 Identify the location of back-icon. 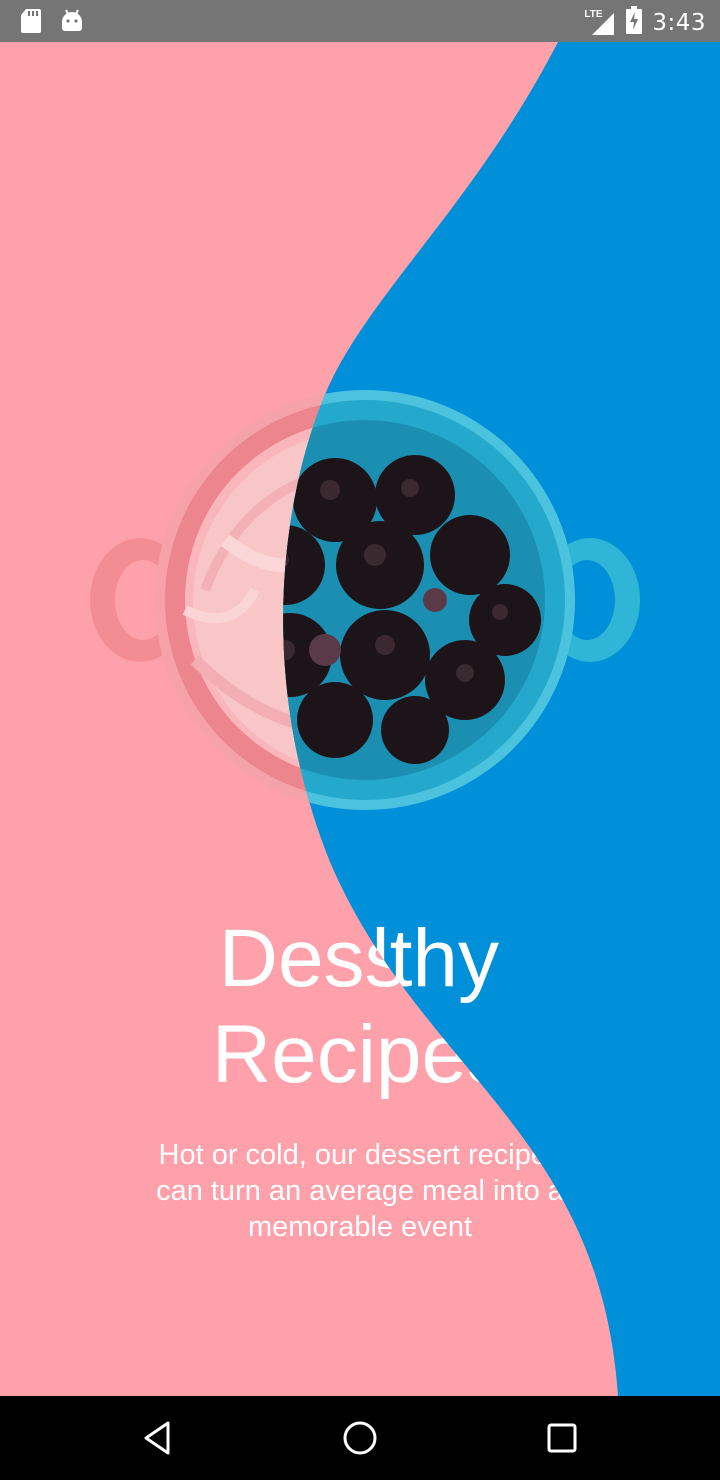
(158, 1438).